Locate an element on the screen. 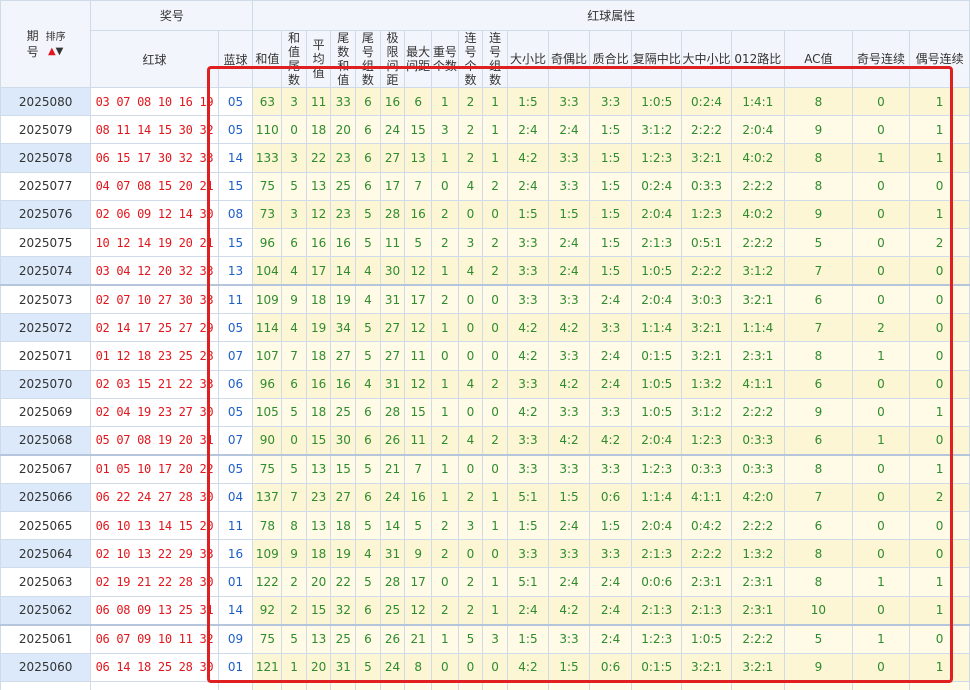 This screenshot has height=690, width=970. attr-cell: 28 is located at coordinates (392, 412).